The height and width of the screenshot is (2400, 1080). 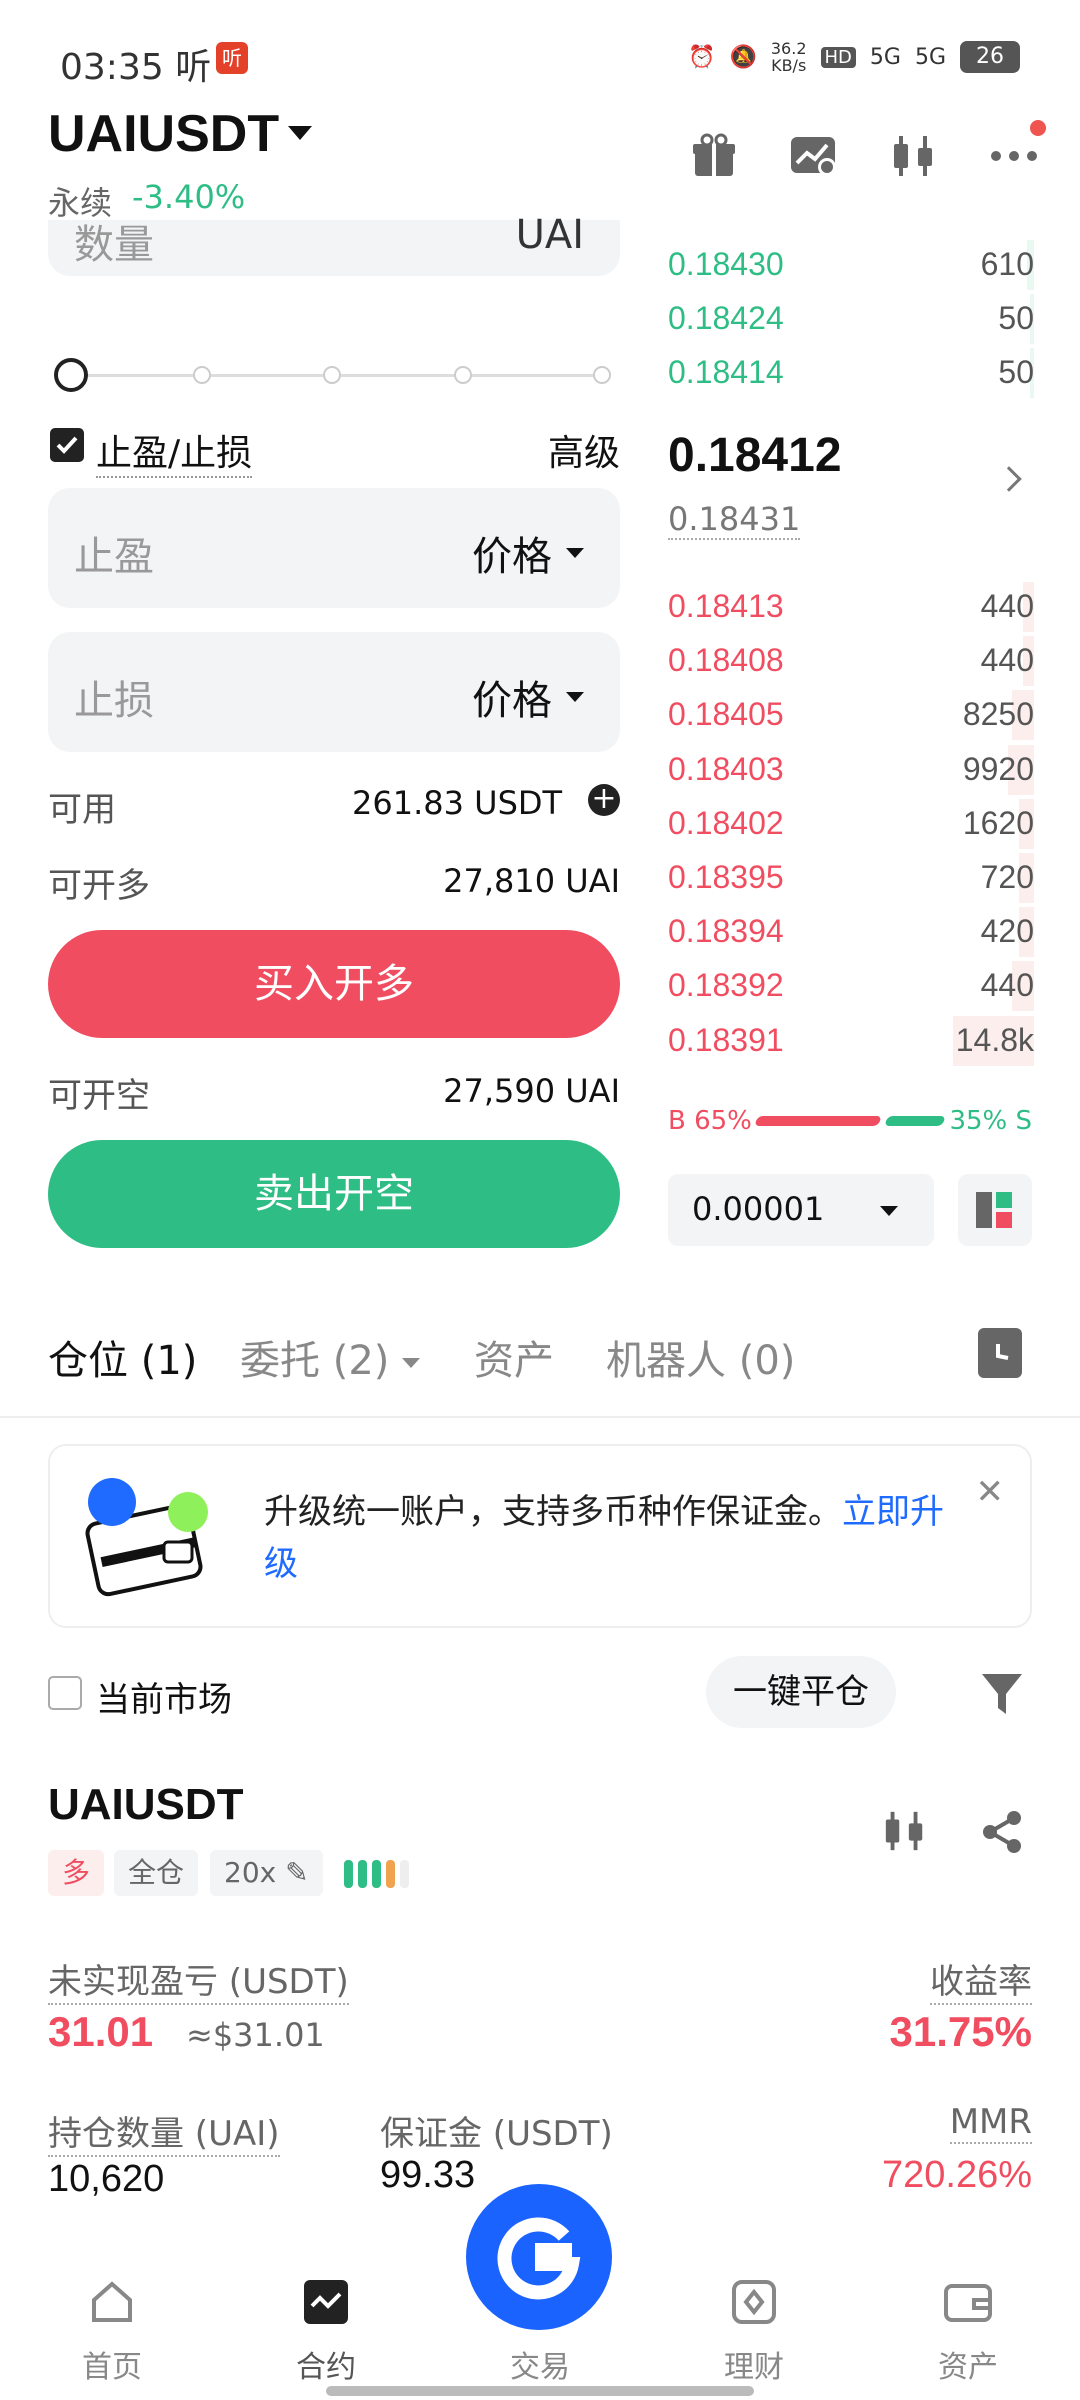 I want to click on unrealized-pnl-label: 未实现盈亏 (USDT), so click(x=198, y=1979).